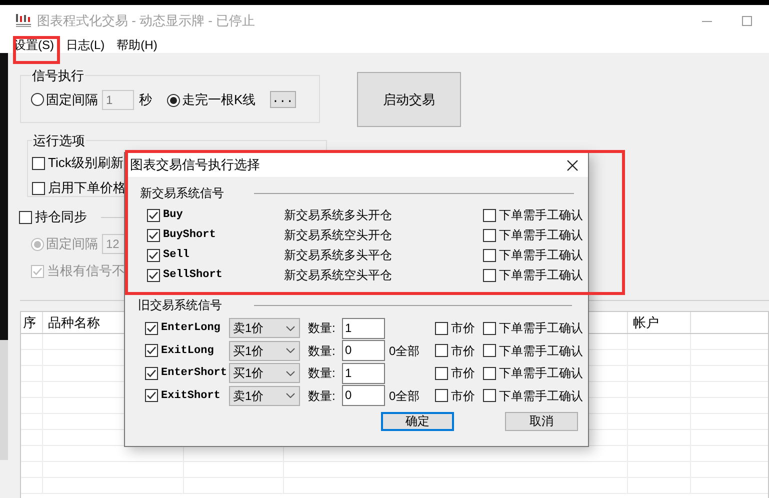  Describe the element at coordinates (338, 215) in the screenshot. I see `signal-description: 新交易系统多头开仓` at that location.